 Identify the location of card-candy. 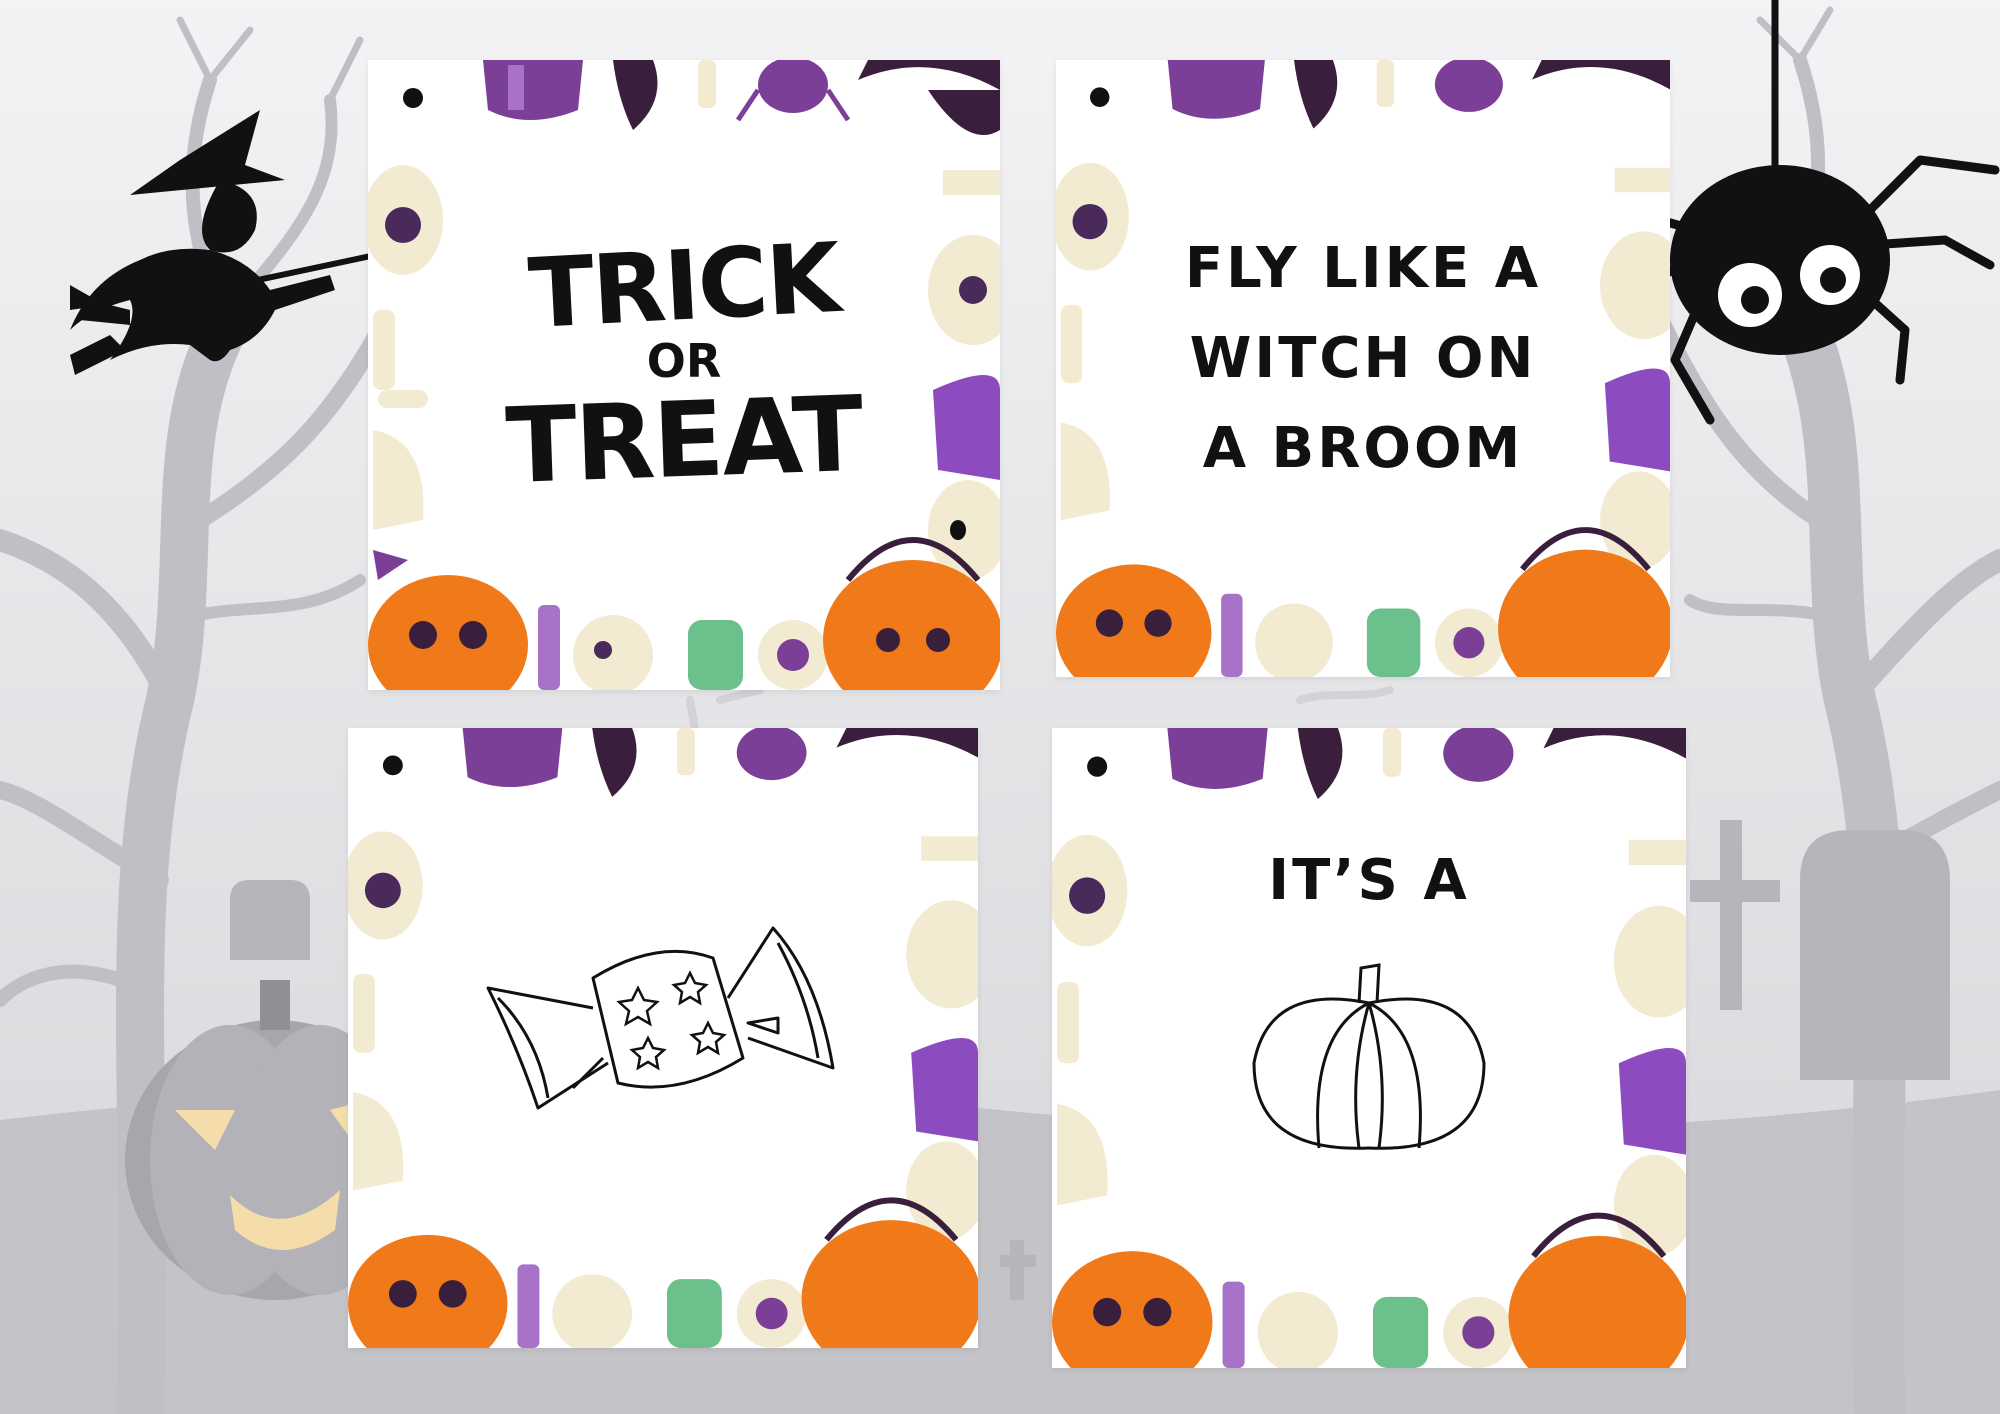
(663, 1038).